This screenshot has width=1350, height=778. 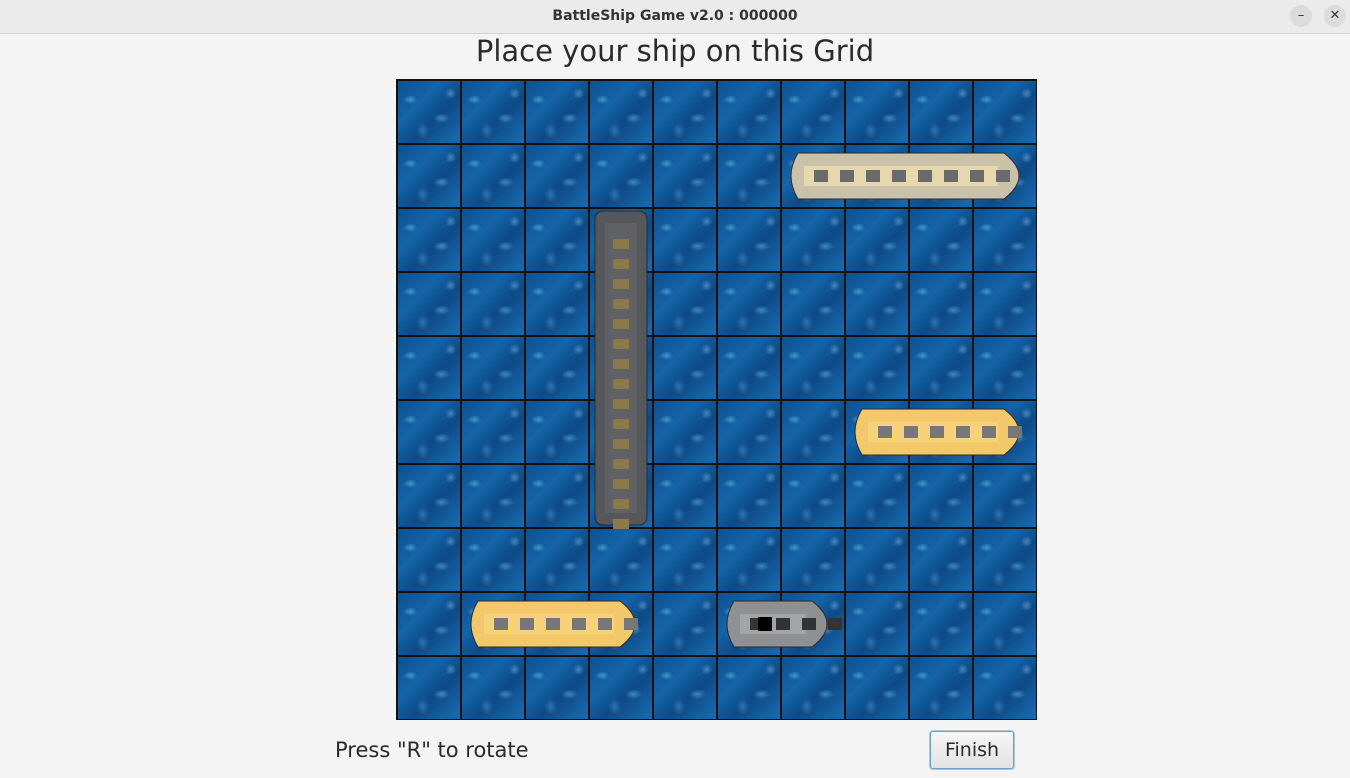 What do you see at coordinates (1301, 16) in the screenshot?
I see `minimize-button: –` at bounding box center [1301, 16].